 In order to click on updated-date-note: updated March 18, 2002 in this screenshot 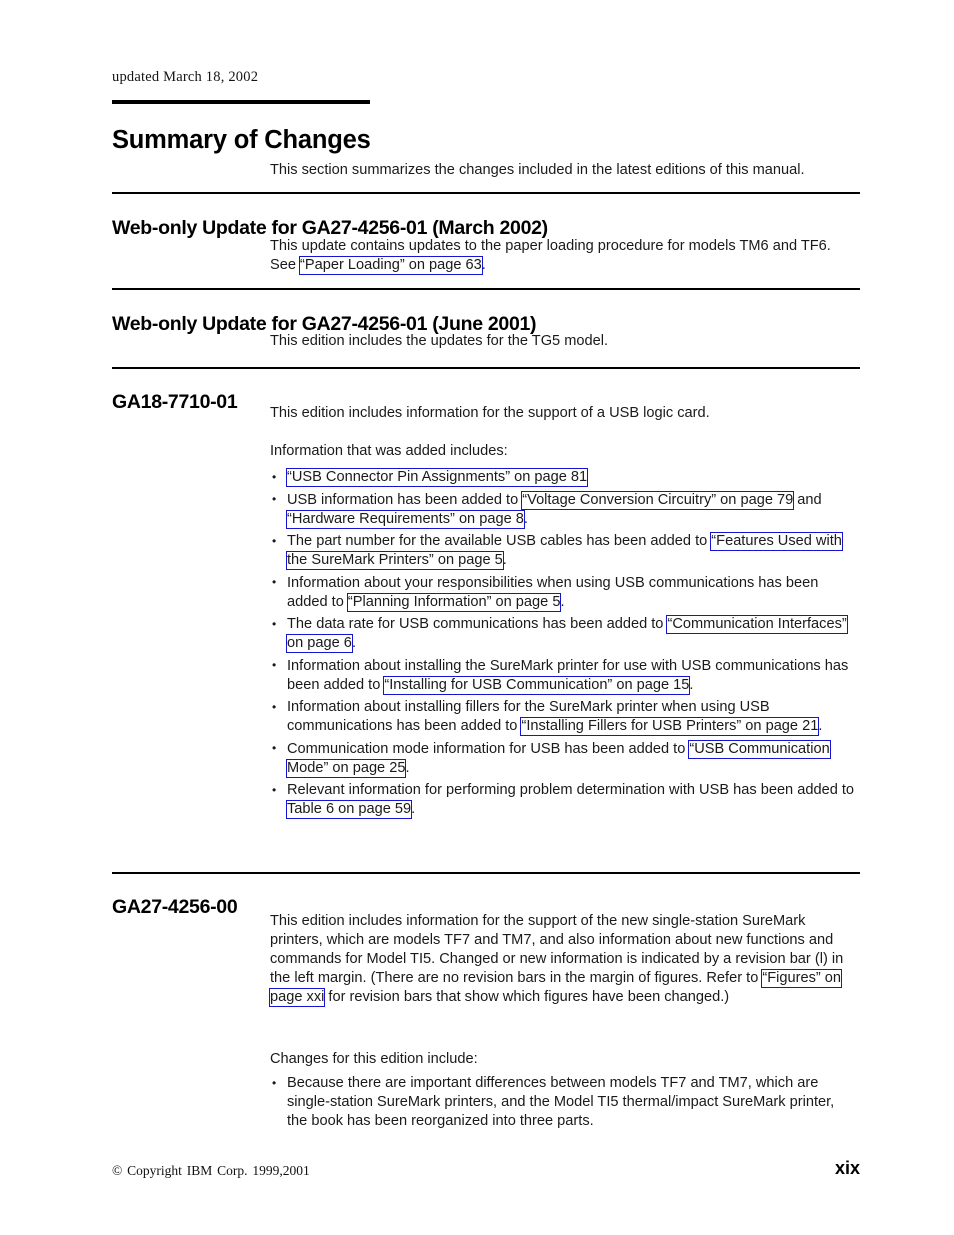, I will do `click(185, 77)`.